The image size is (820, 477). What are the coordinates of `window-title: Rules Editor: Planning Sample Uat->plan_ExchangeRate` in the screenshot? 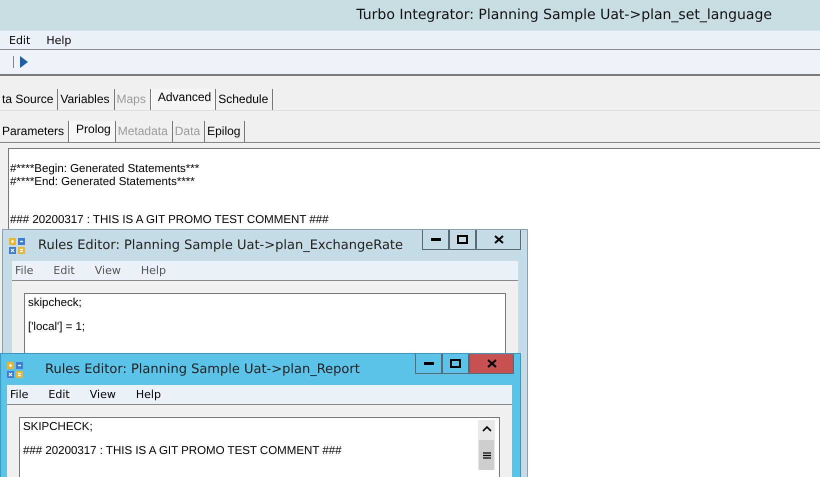 It's located at (221, 245).